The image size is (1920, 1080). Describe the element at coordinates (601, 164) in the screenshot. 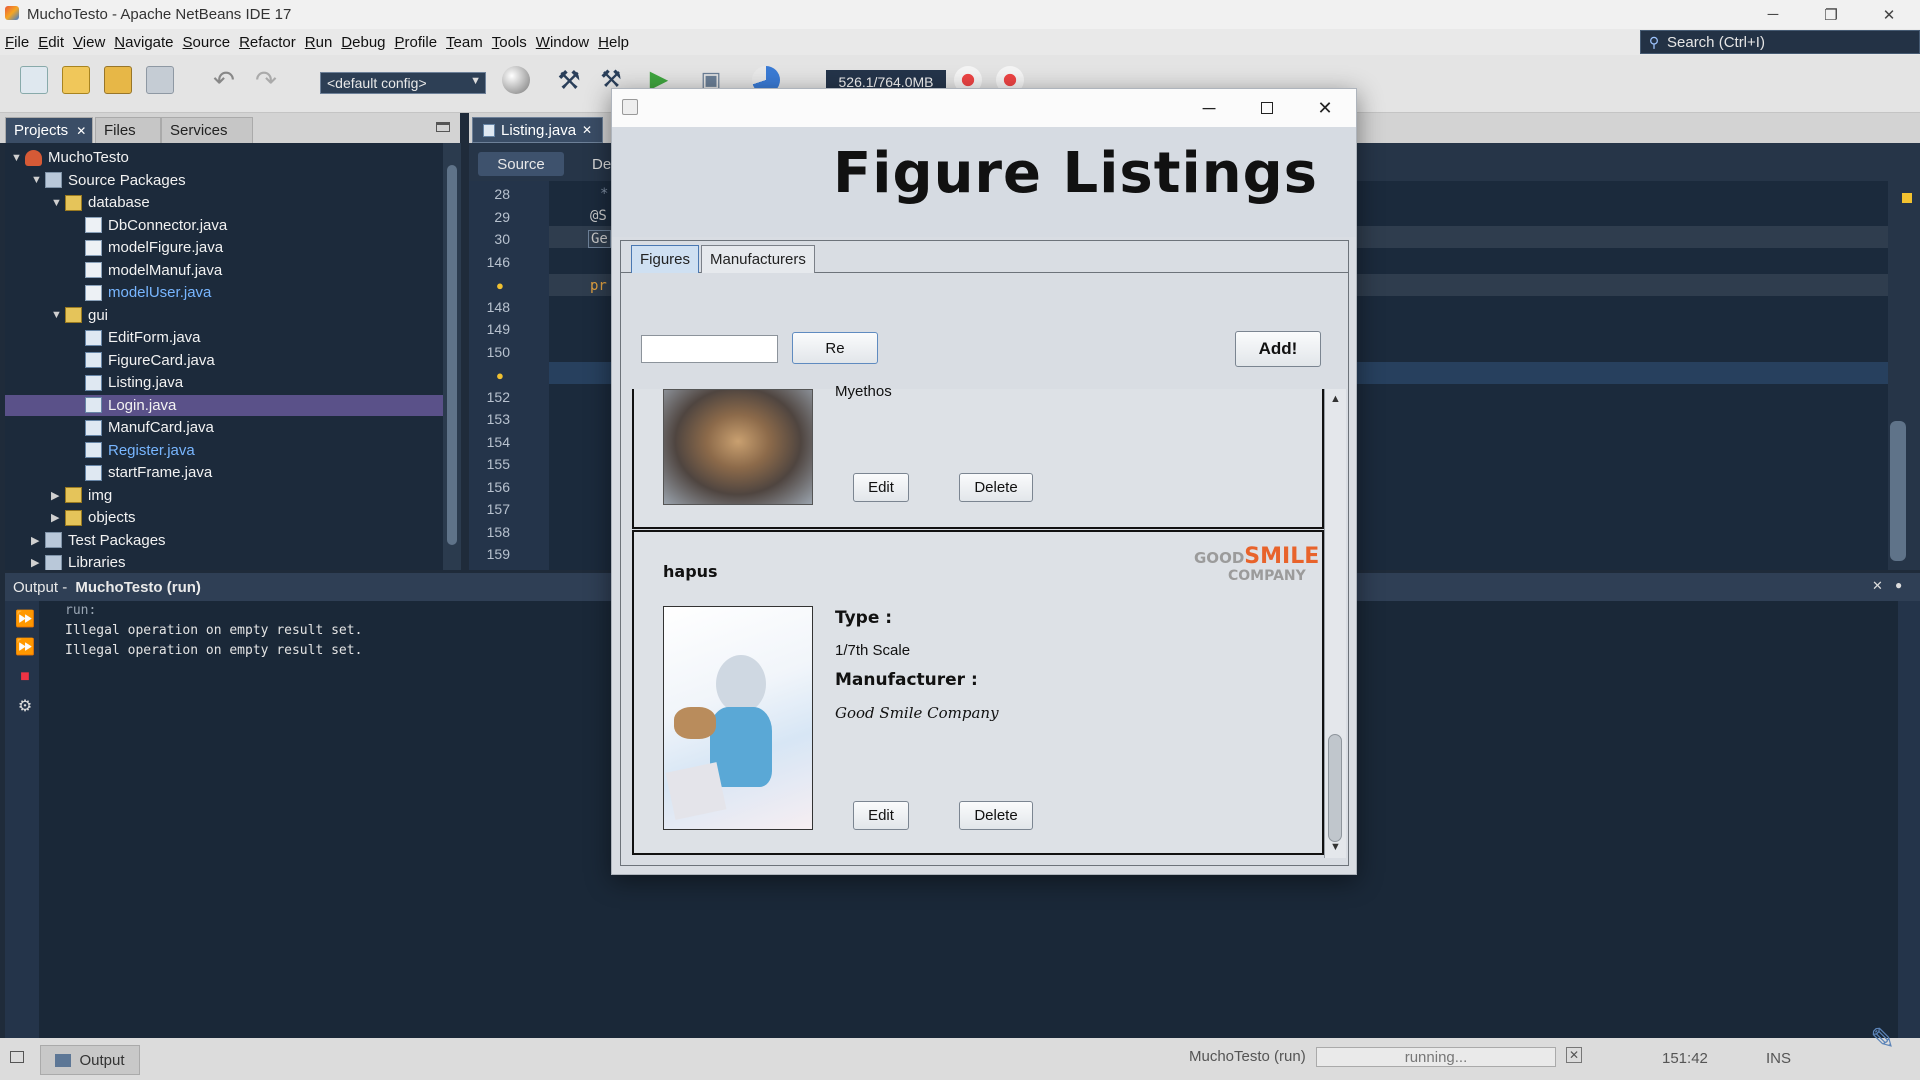

I see `design-view-button: De` at that location.